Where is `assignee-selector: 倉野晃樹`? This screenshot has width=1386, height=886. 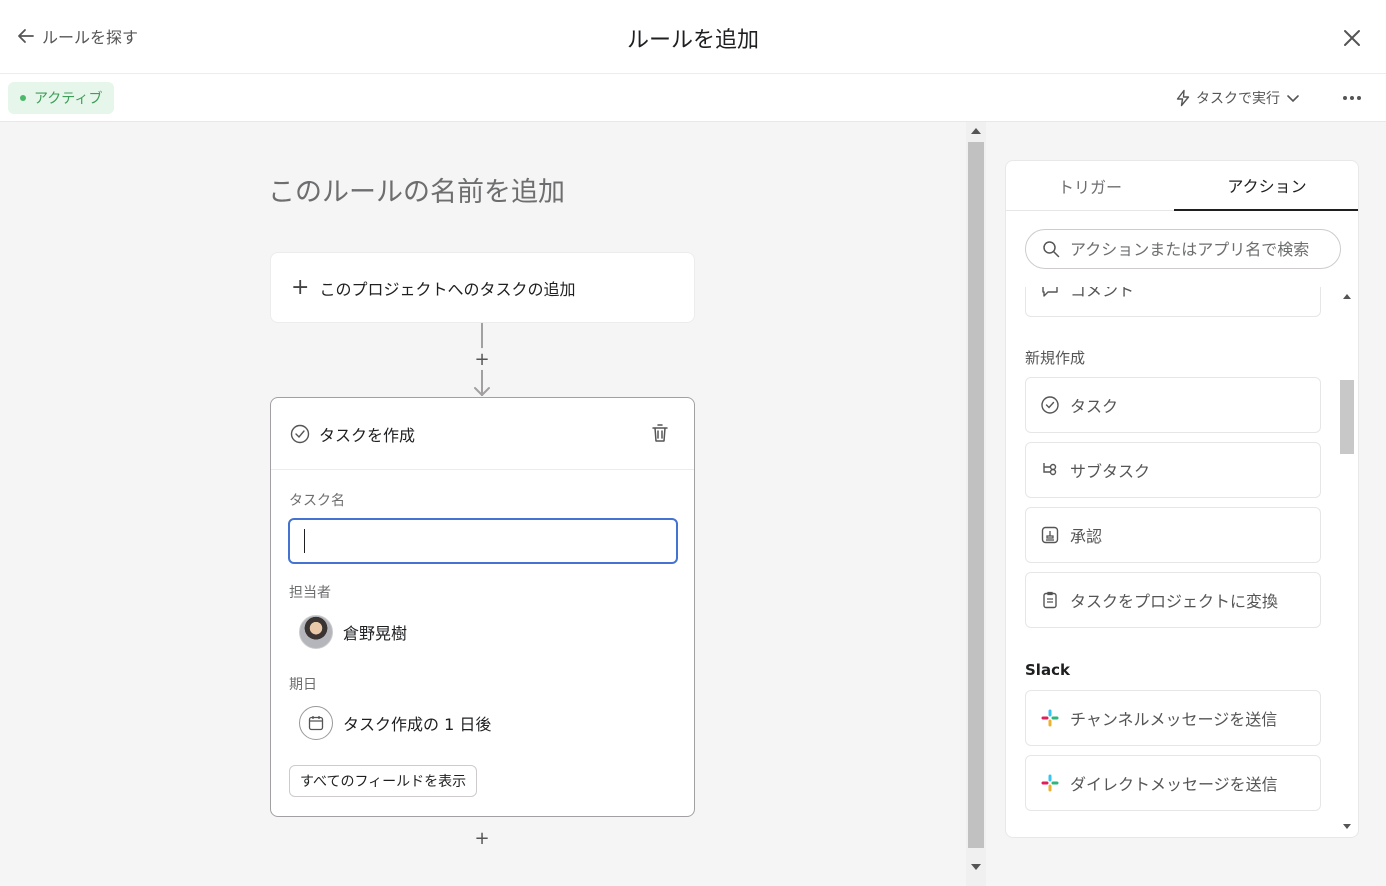 assignee-selector: 倉野晃樹 is located at coordinates (353, 632).